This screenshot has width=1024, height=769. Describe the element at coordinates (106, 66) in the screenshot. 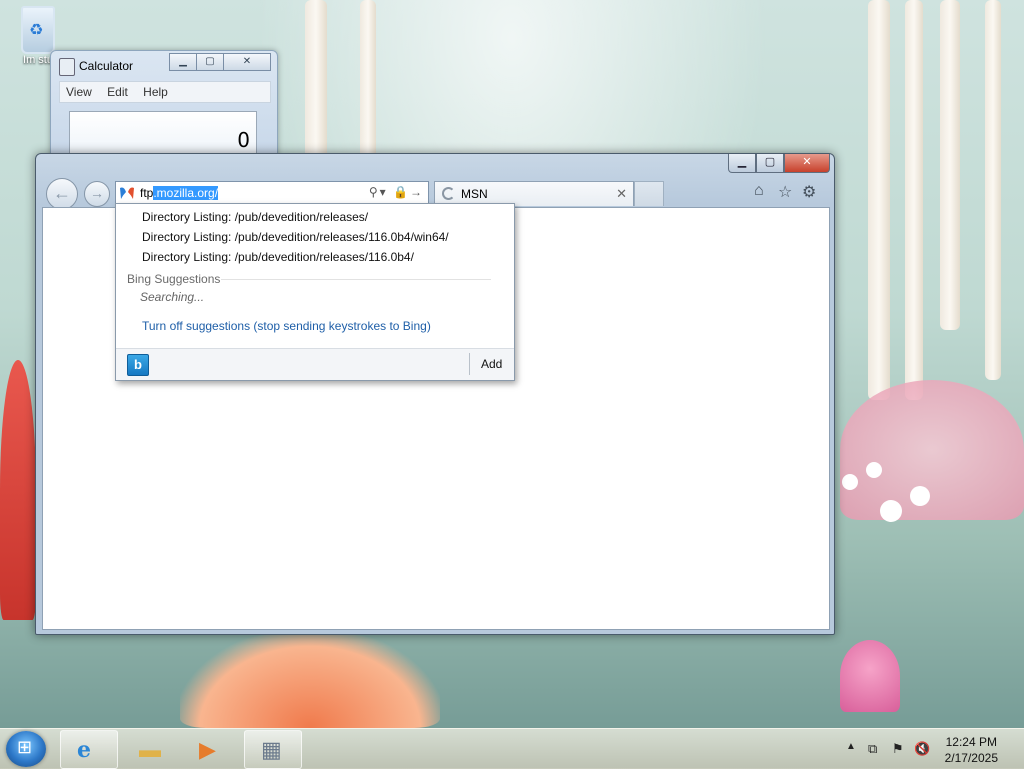

I see `calculator-title: Calculator` at that location.